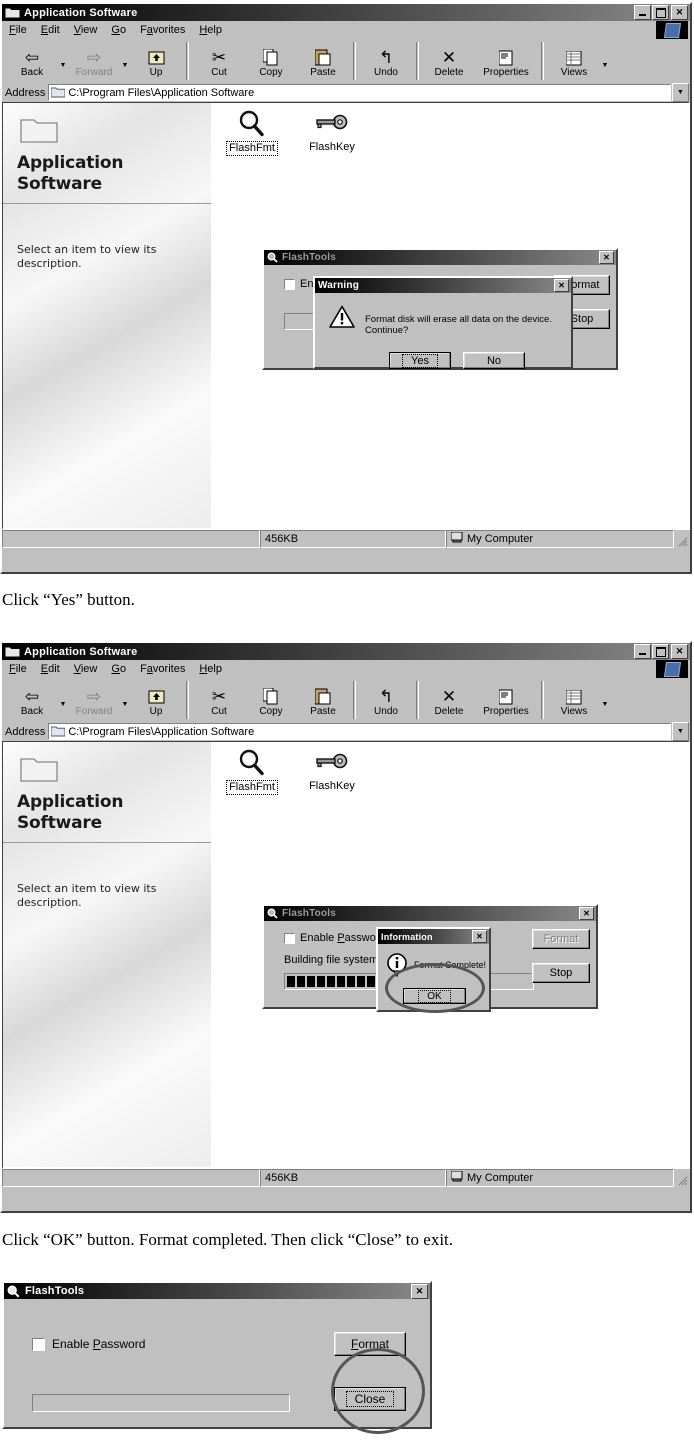 This screenshot has height=1443, width=694. I want to click on magnifier-icon, so click(252, 124).